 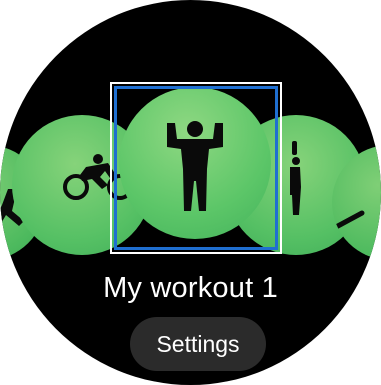 I want to click on workout-title: My workout 1, so click(x=190, y=288).